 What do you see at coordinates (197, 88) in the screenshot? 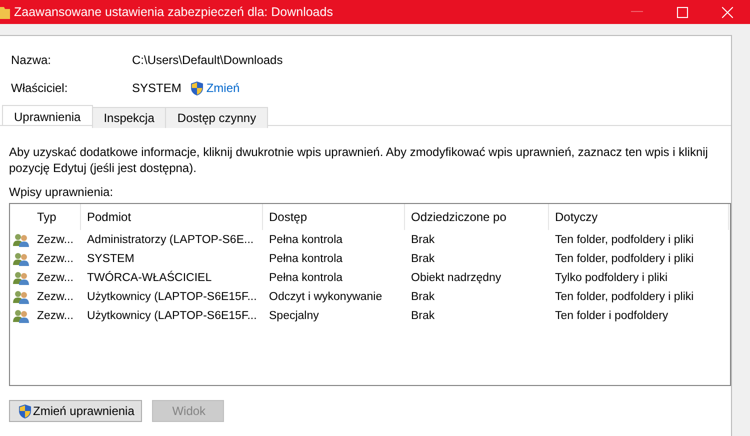
I see `shield-icon` at bounding box center [197, 88].